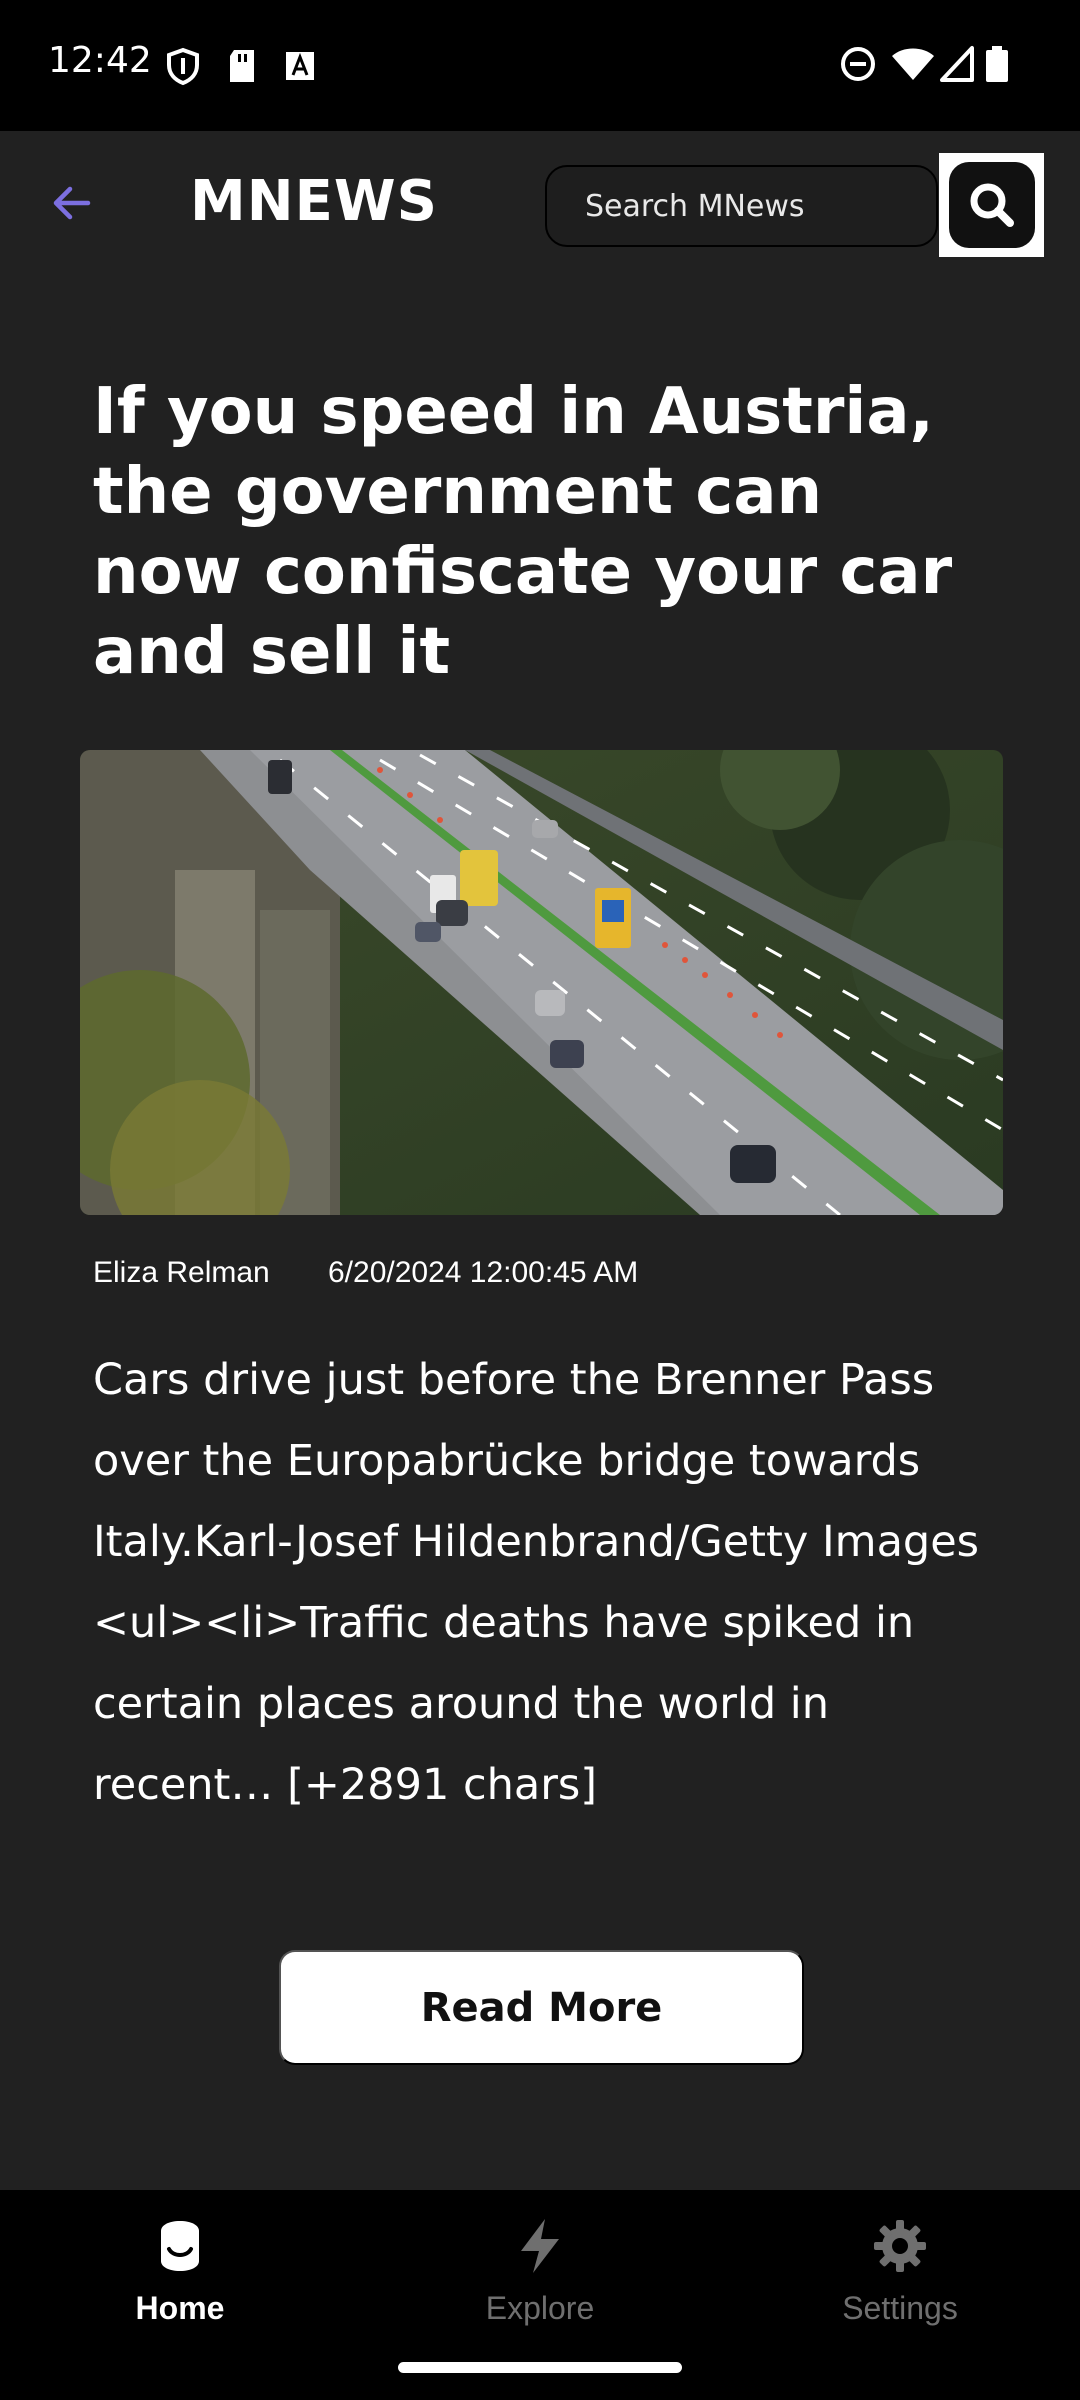 The height and width of the screenshot is (2400, 1080). What do you see at coordinates (540, 206) in the screenshot?
I see `app-header: MNEWS` at bounding box center [540, 206].